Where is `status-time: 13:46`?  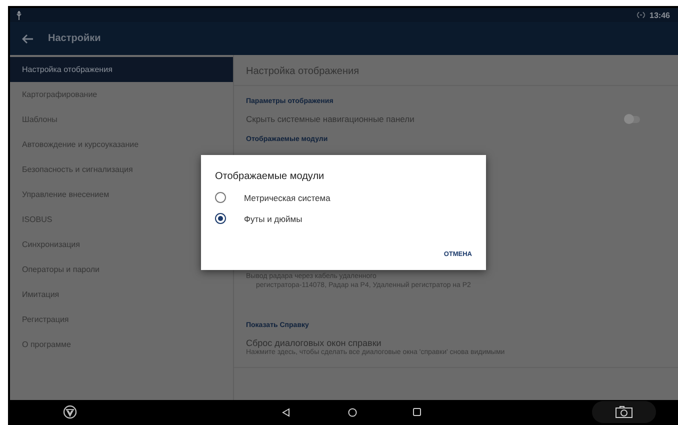
status-time: 13:46 is located at coordinates (660, 15).